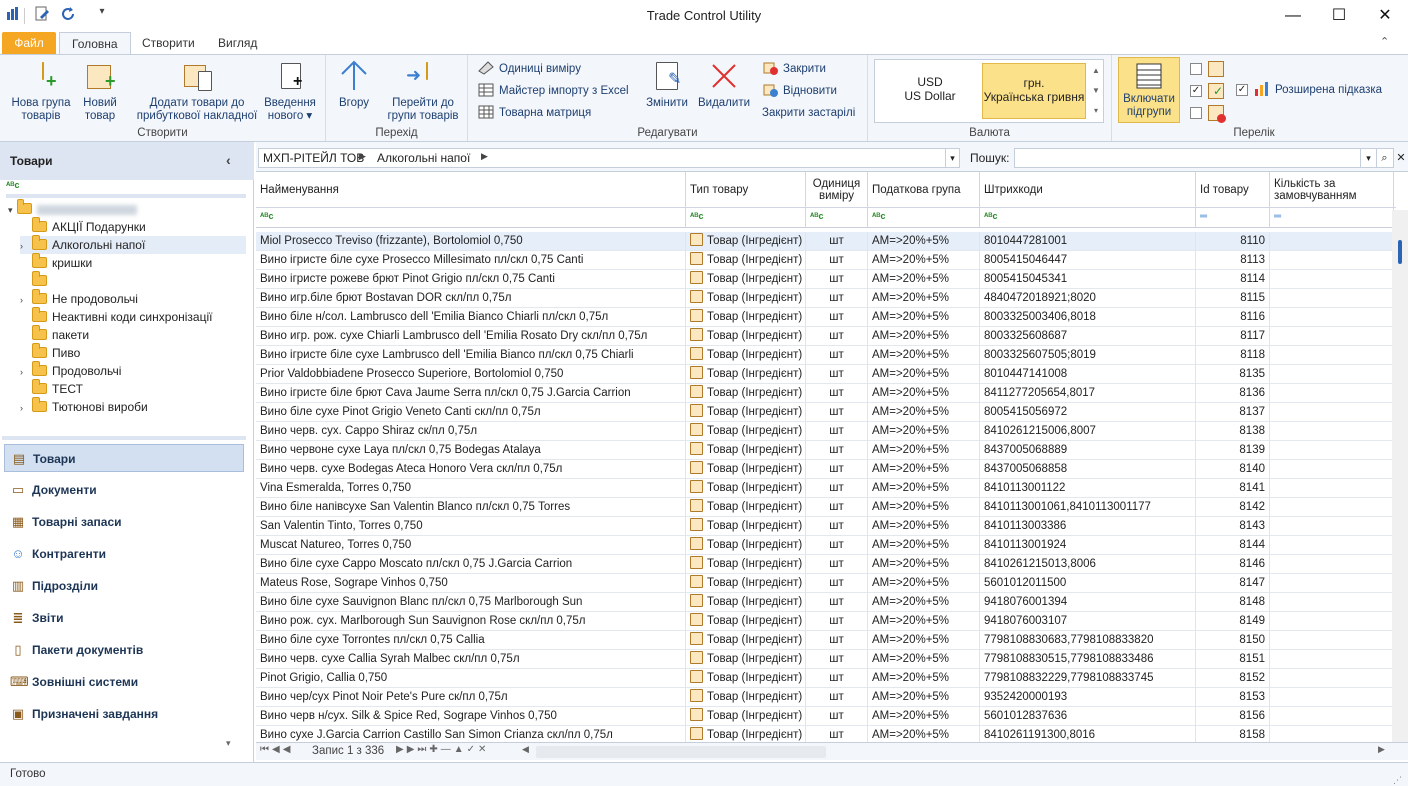 The height and width of the screenshot is (786, 1408). Describe the element at coordinates (952, 158) in the screenshot. I see `breadcrumb-dropdown-icon: ▾` at that location.